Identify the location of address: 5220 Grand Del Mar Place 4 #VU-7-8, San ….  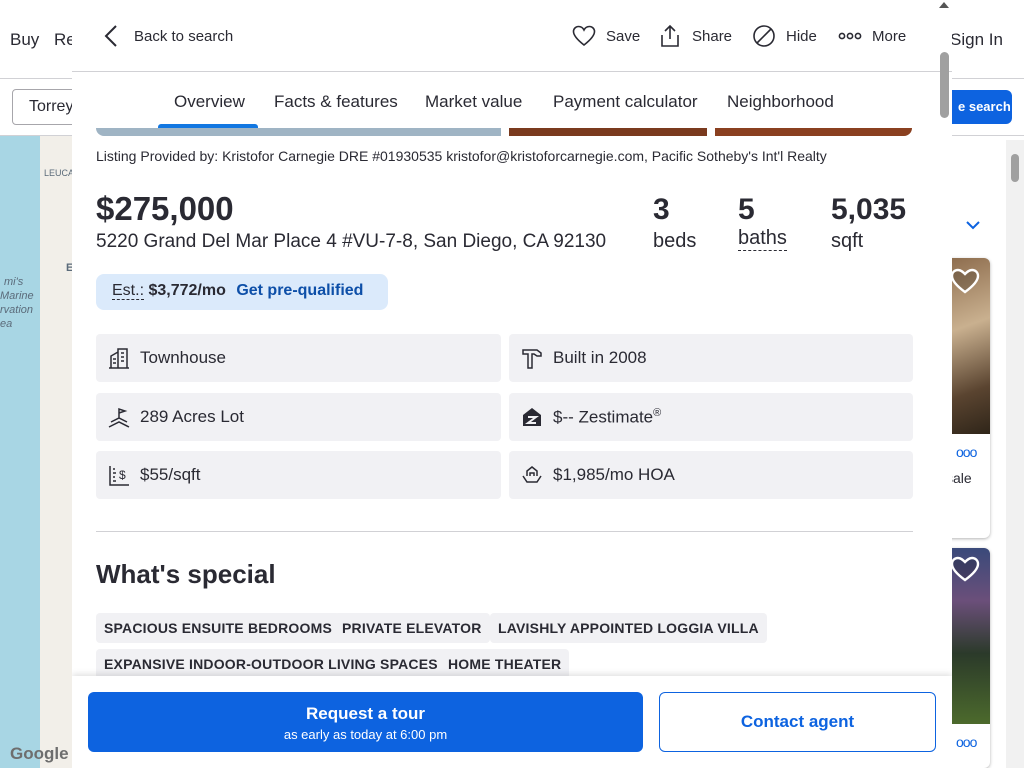
(351, 241).